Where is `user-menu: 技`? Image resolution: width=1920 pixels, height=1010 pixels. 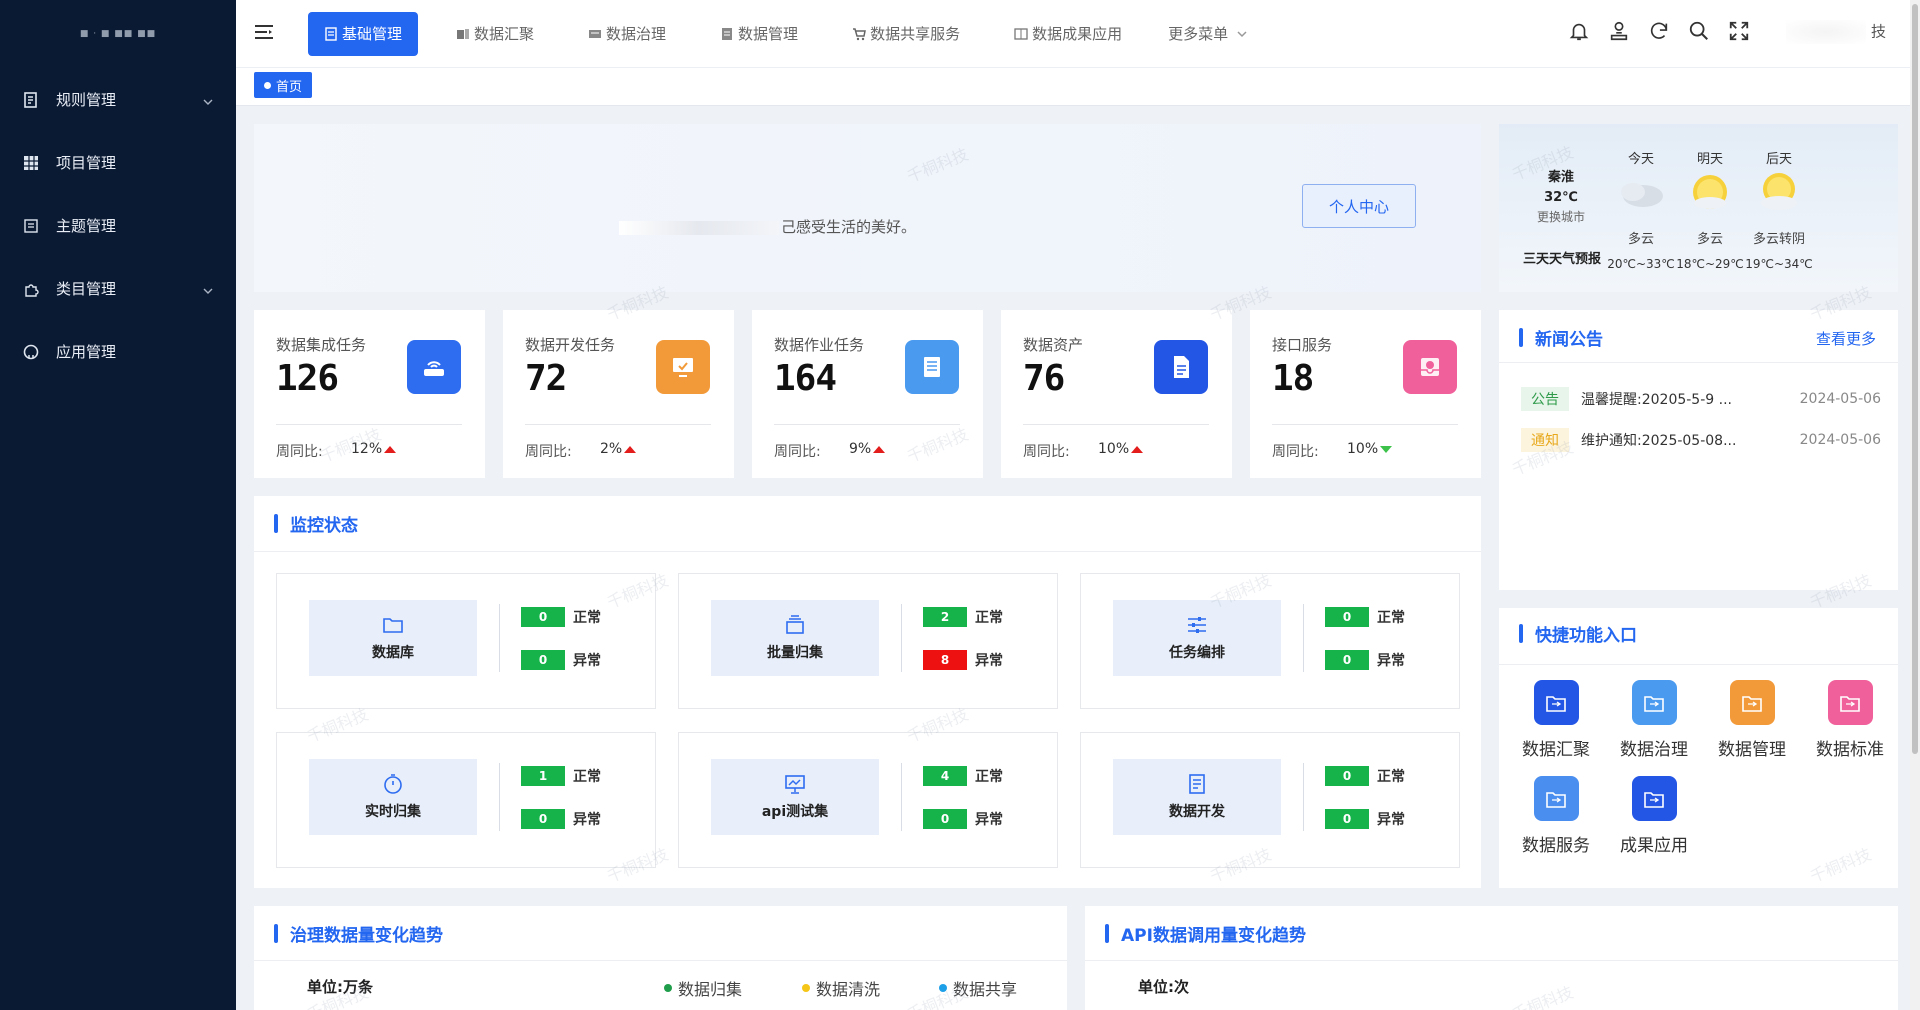
user-menu: 技 is located at coordinates (1836, 32).